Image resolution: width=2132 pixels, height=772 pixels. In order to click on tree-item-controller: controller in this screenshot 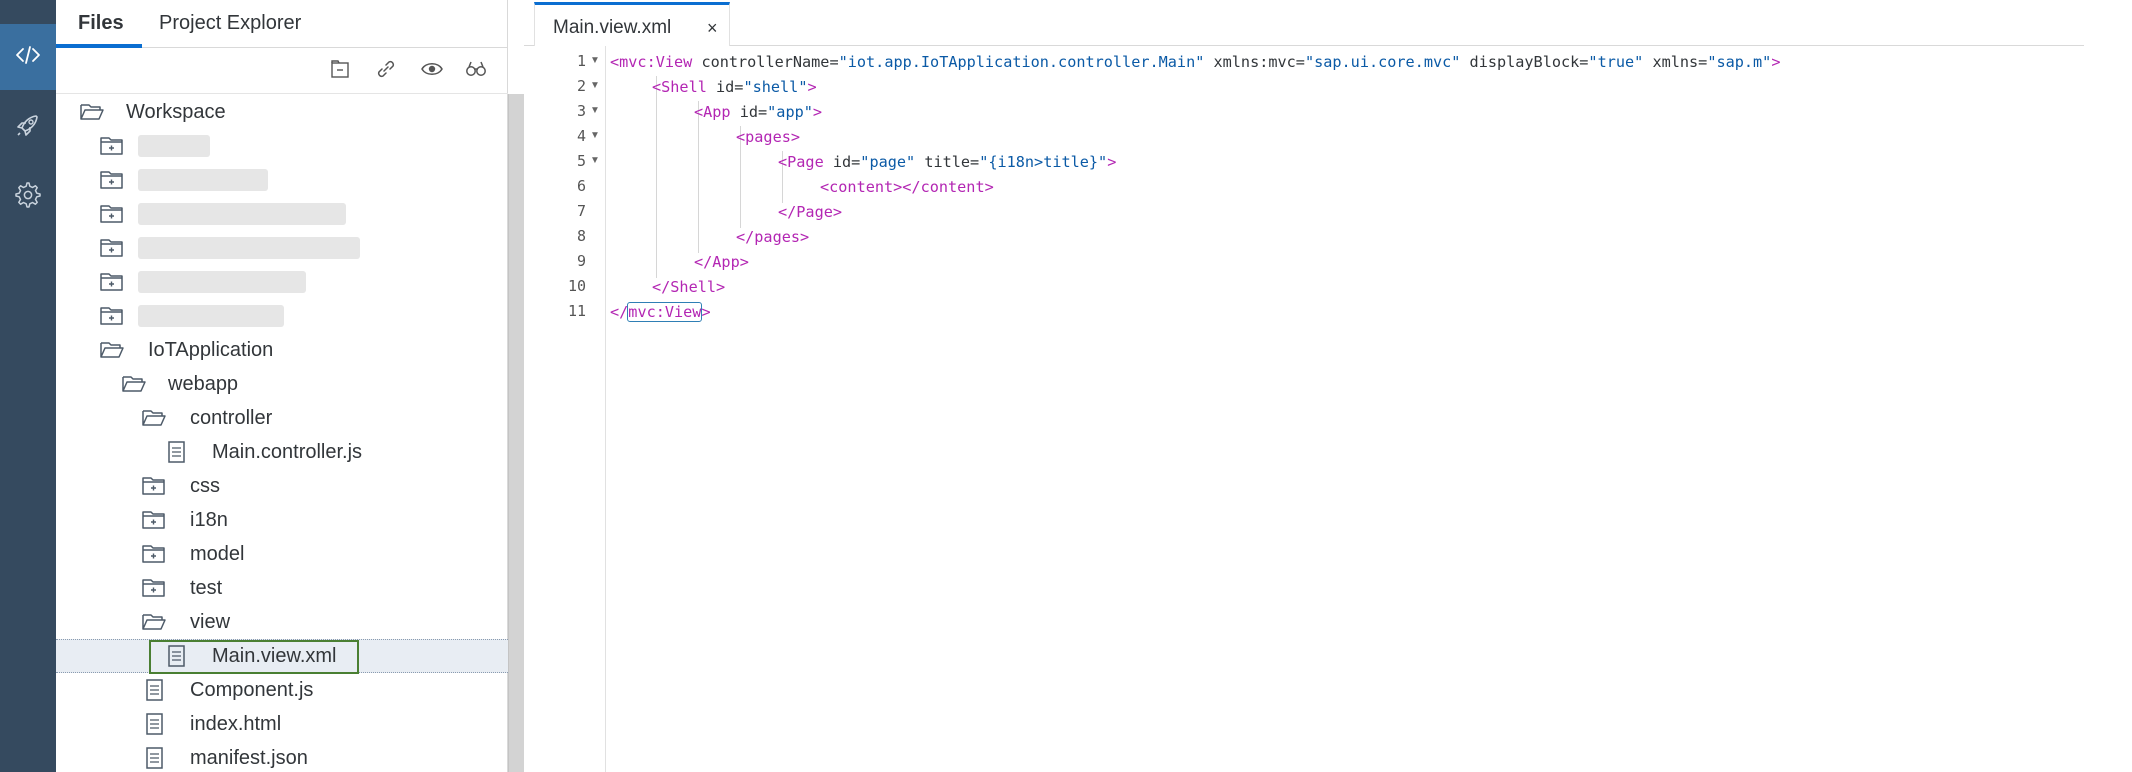, I will do `click(282, 418)`.